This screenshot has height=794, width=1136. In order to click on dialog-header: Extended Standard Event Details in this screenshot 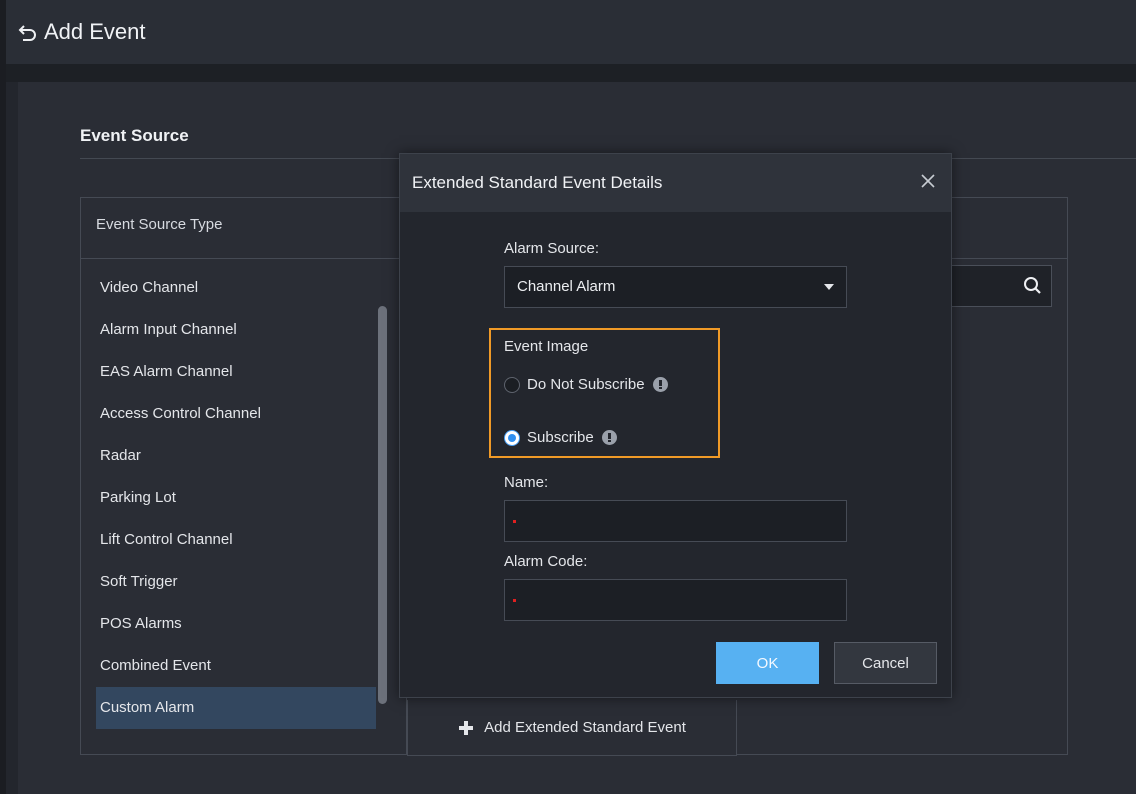, I will do `click(675, 183)`.